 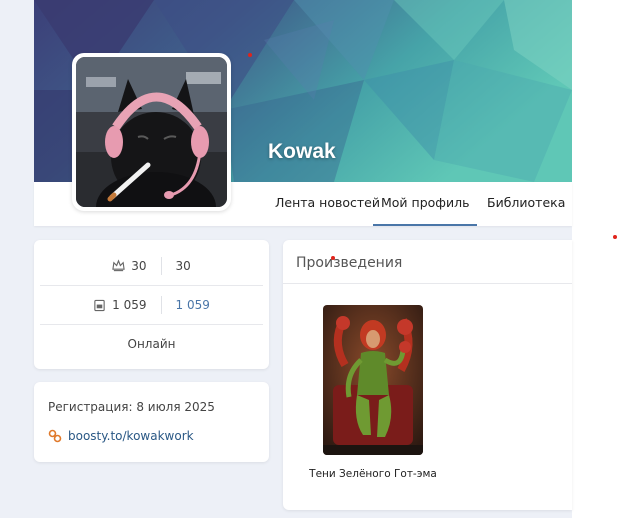 What do you see at coordinates (427, 262) in the screenshot?
I see `works-header: Произведения` at bounding box center [427, 262].